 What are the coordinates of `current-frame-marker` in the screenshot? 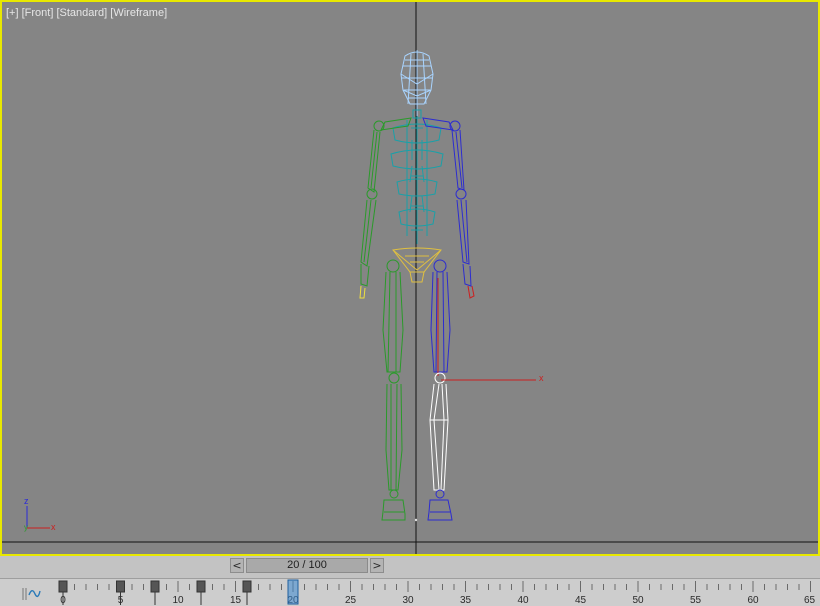 It's located at (293, 592).